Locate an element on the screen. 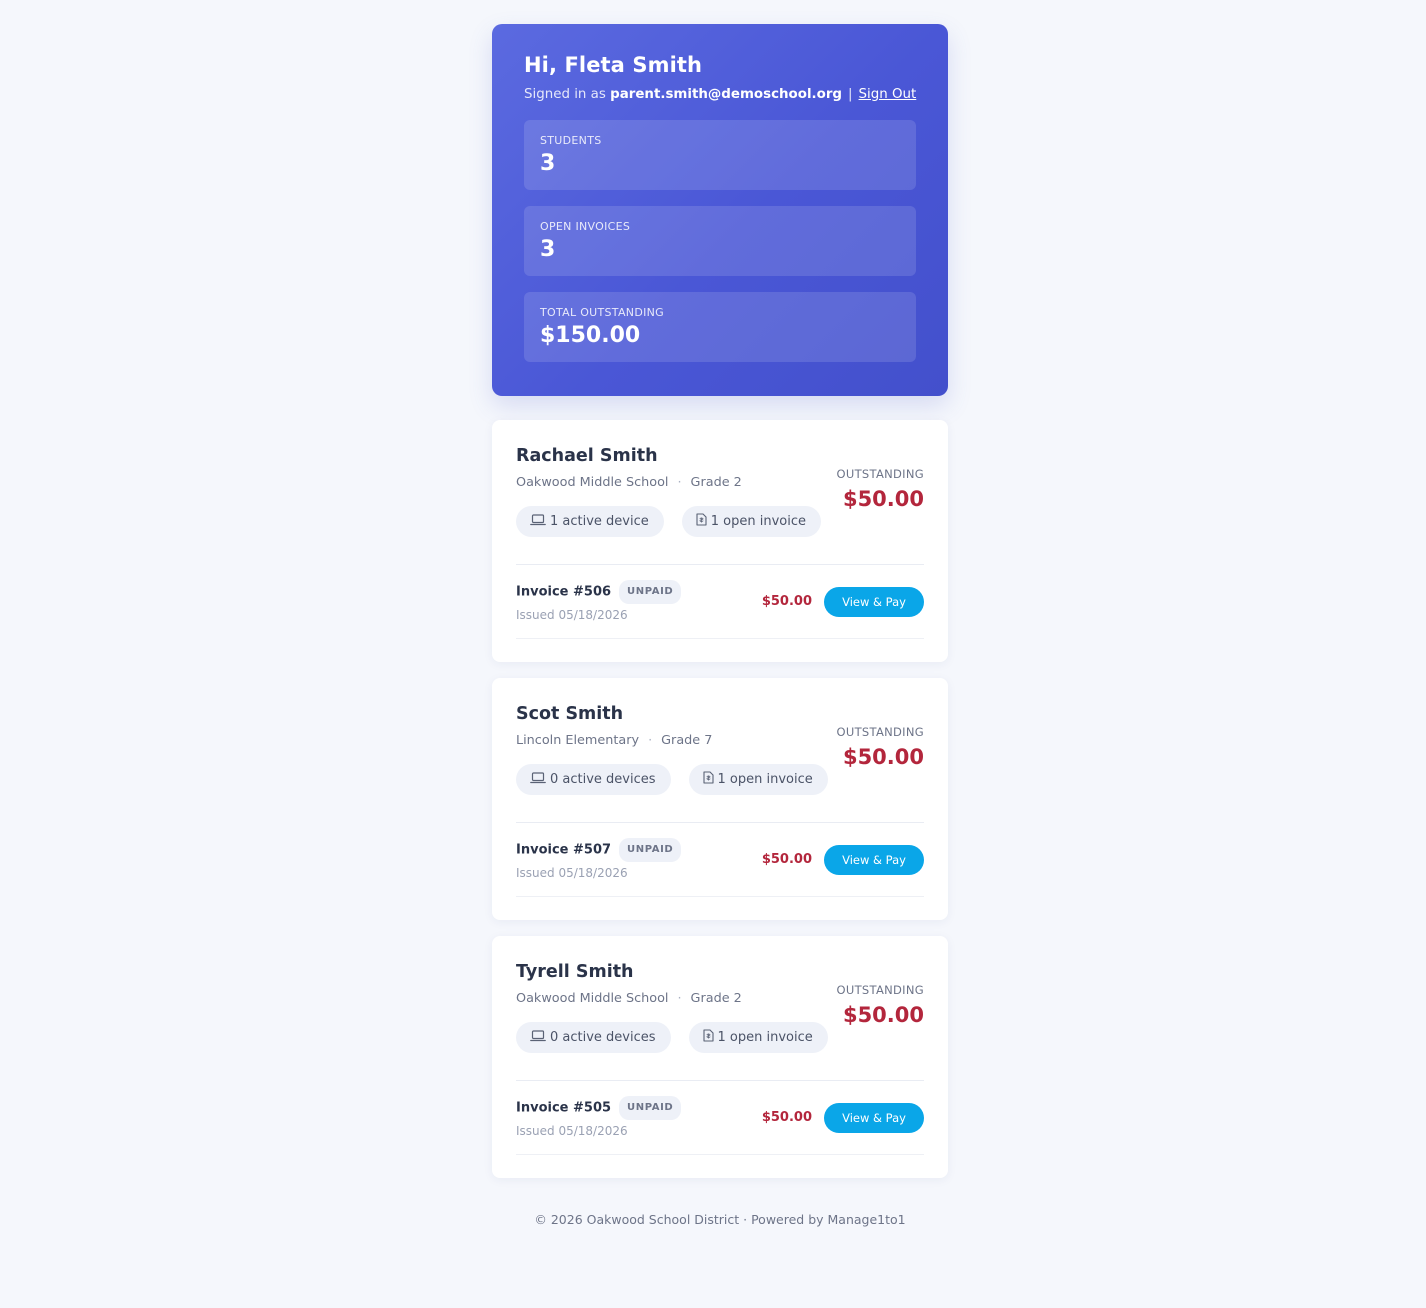 This screenshot has width=1426, height=1308. student-pills: 1 active device 1 open invoice is located at coordinates (668, 521).